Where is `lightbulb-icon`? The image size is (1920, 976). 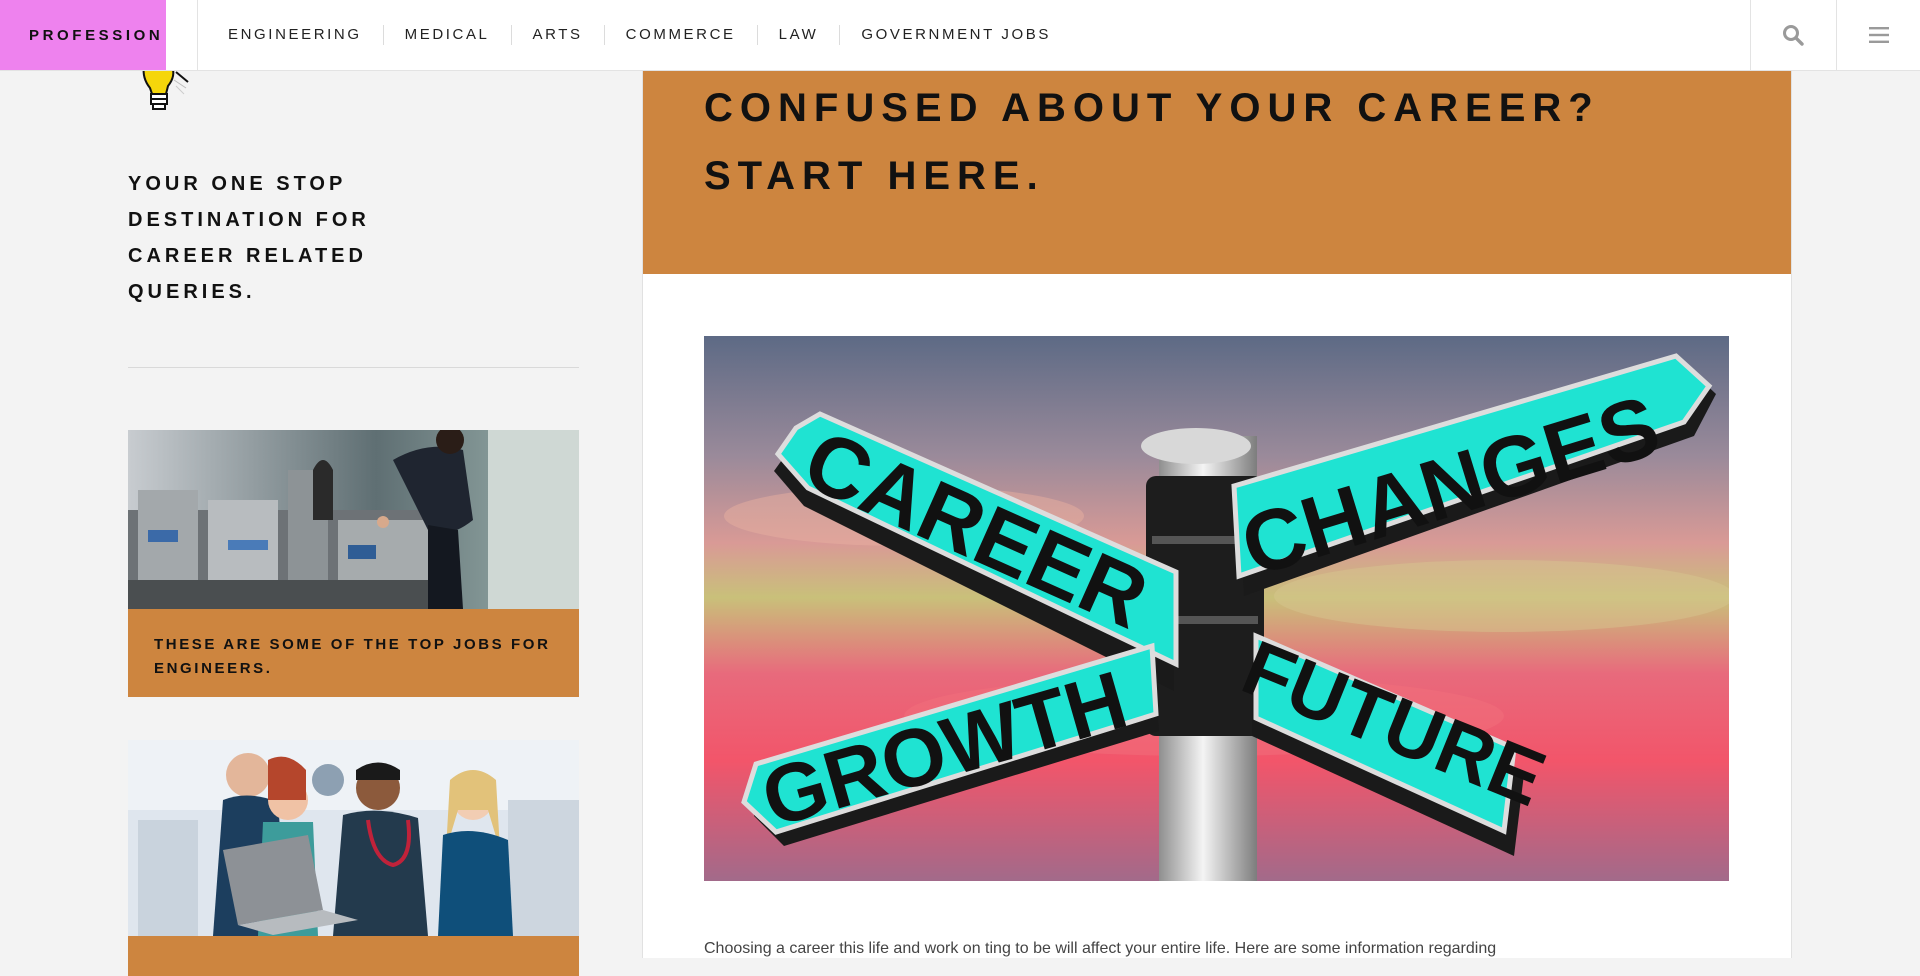 lightbulb-icon is located at coordinates (165, 87).